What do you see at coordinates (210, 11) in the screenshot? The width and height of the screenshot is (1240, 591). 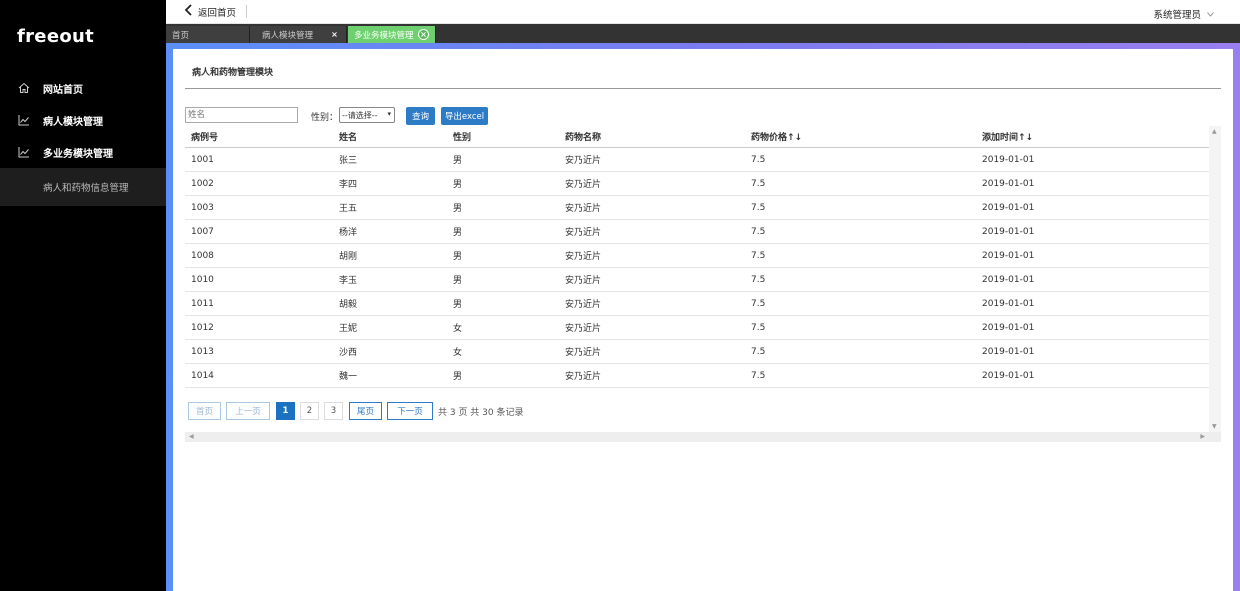 I see `back-home-link: 返回首页` at bounding box center [210, 11].